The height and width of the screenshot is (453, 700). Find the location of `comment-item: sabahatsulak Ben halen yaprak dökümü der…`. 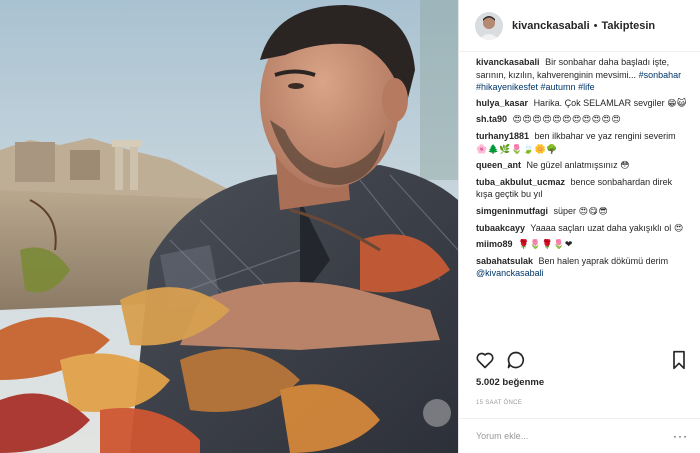

comment-item: sabahatsulak Ben halen yaprak dökümü der… is located at coordinates (582, 268).